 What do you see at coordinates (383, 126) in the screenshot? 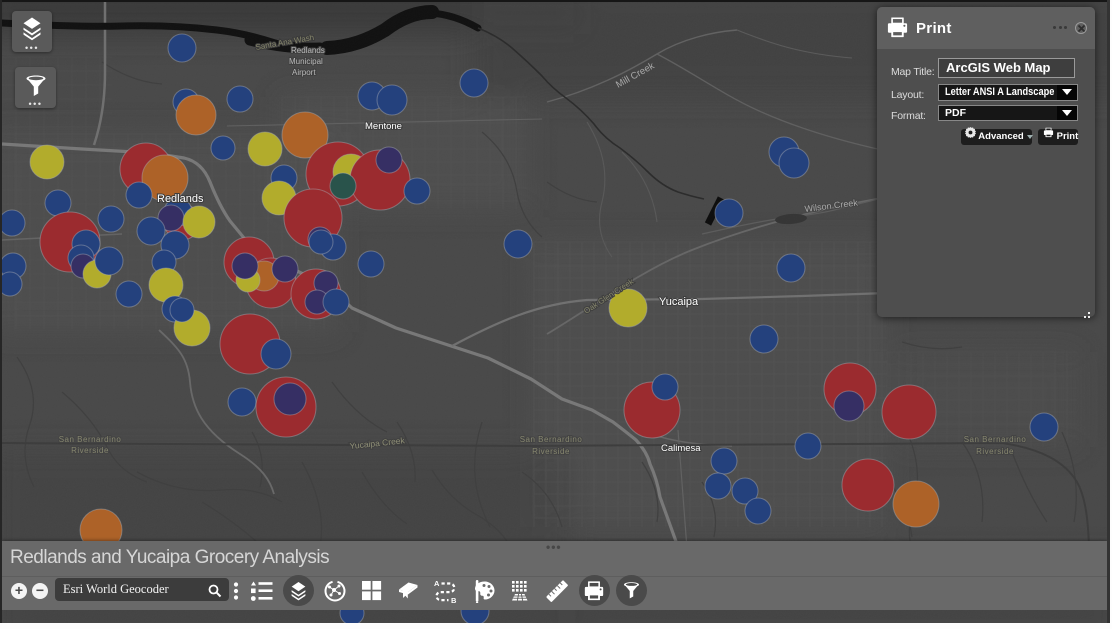
I see `svg-text: Mentone` at bounding box center [383, 126].